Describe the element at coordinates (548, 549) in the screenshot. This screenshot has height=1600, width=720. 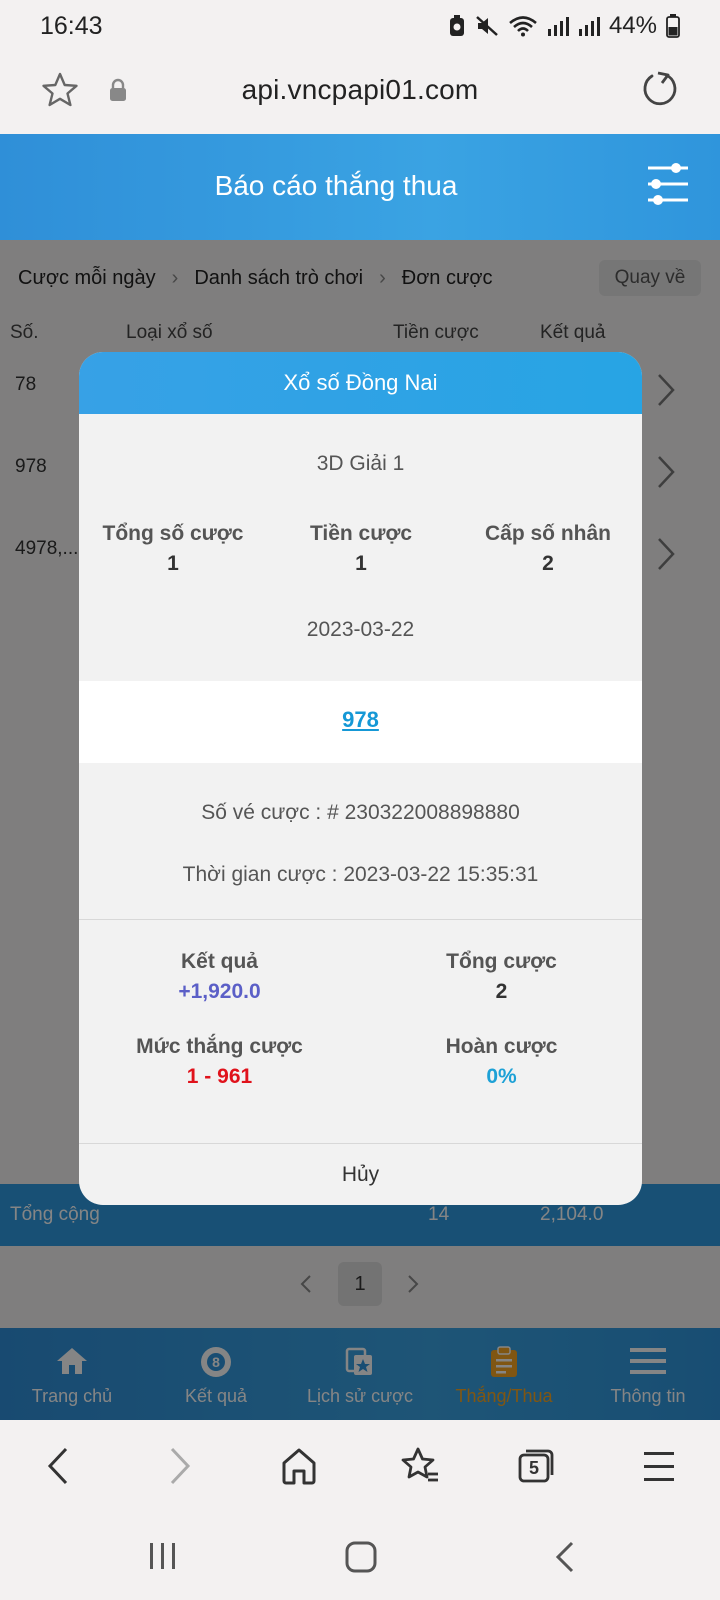
I see `stat-multiplier: Cấp số nhân 2` at that location.